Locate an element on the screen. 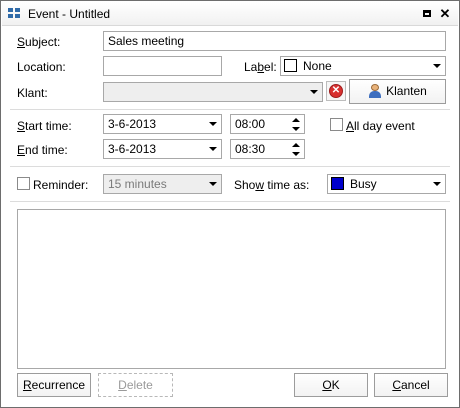 The width and height of the screenshot is (460, 408). end-date-picker: 3-6-2013 is located at coordinates (162, 149).